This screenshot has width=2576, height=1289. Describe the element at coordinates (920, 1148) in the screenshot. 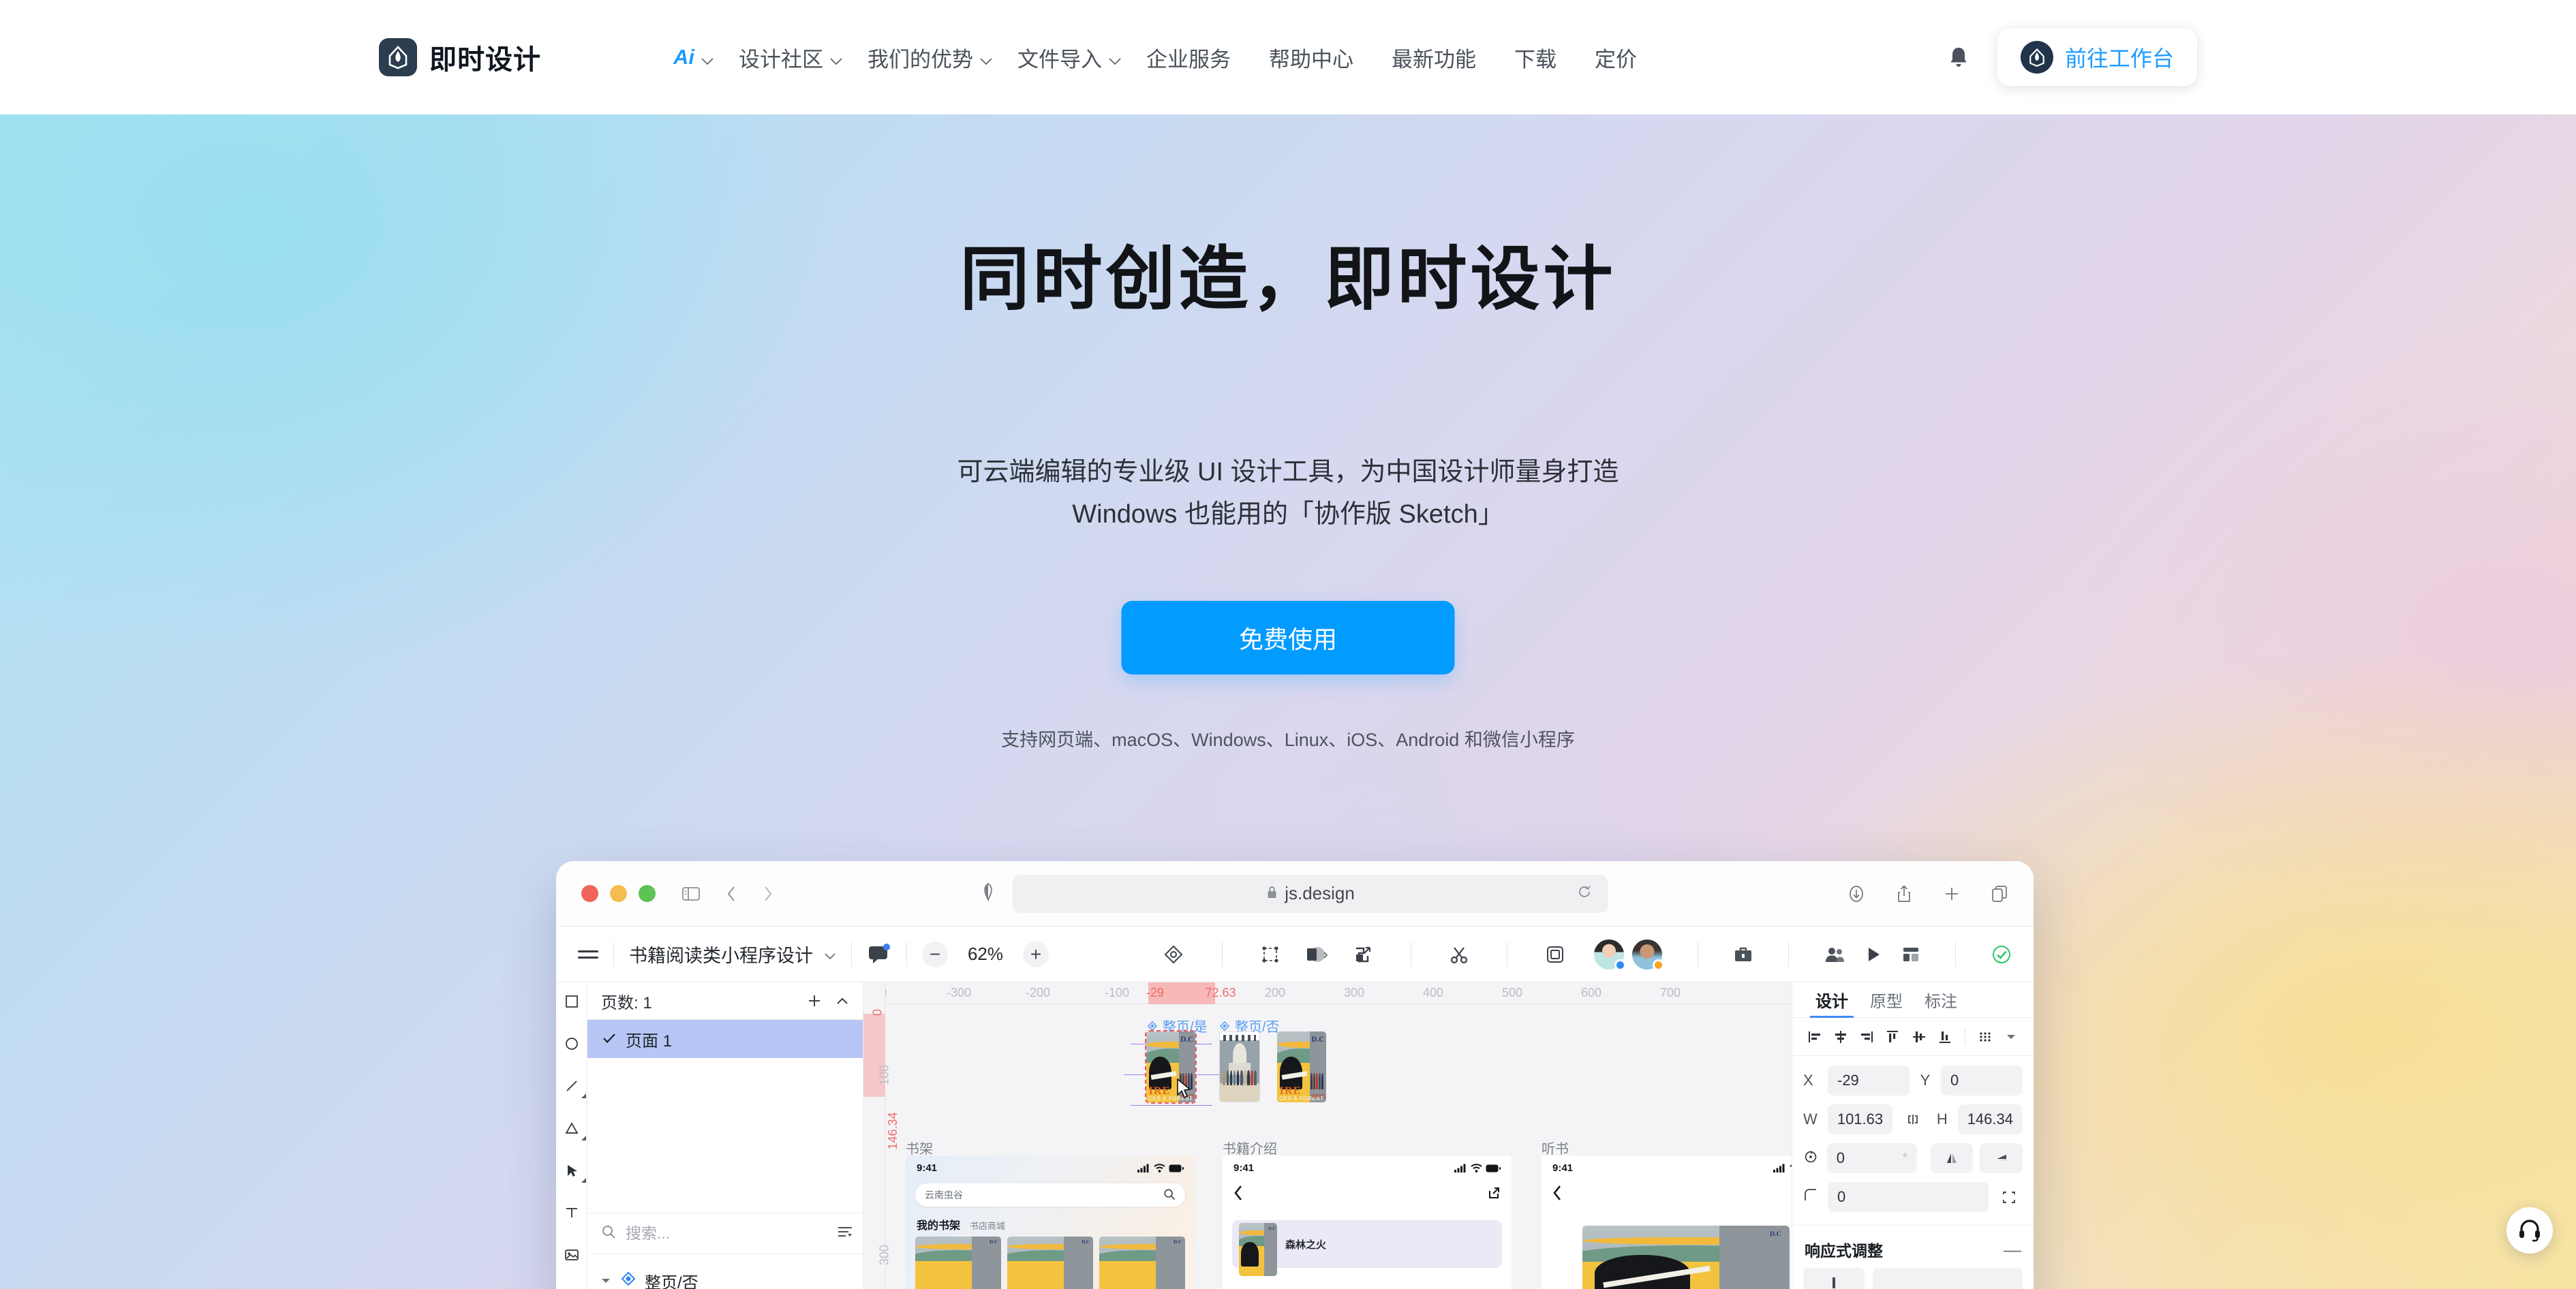

I see `frame-label: 书架` at that location.